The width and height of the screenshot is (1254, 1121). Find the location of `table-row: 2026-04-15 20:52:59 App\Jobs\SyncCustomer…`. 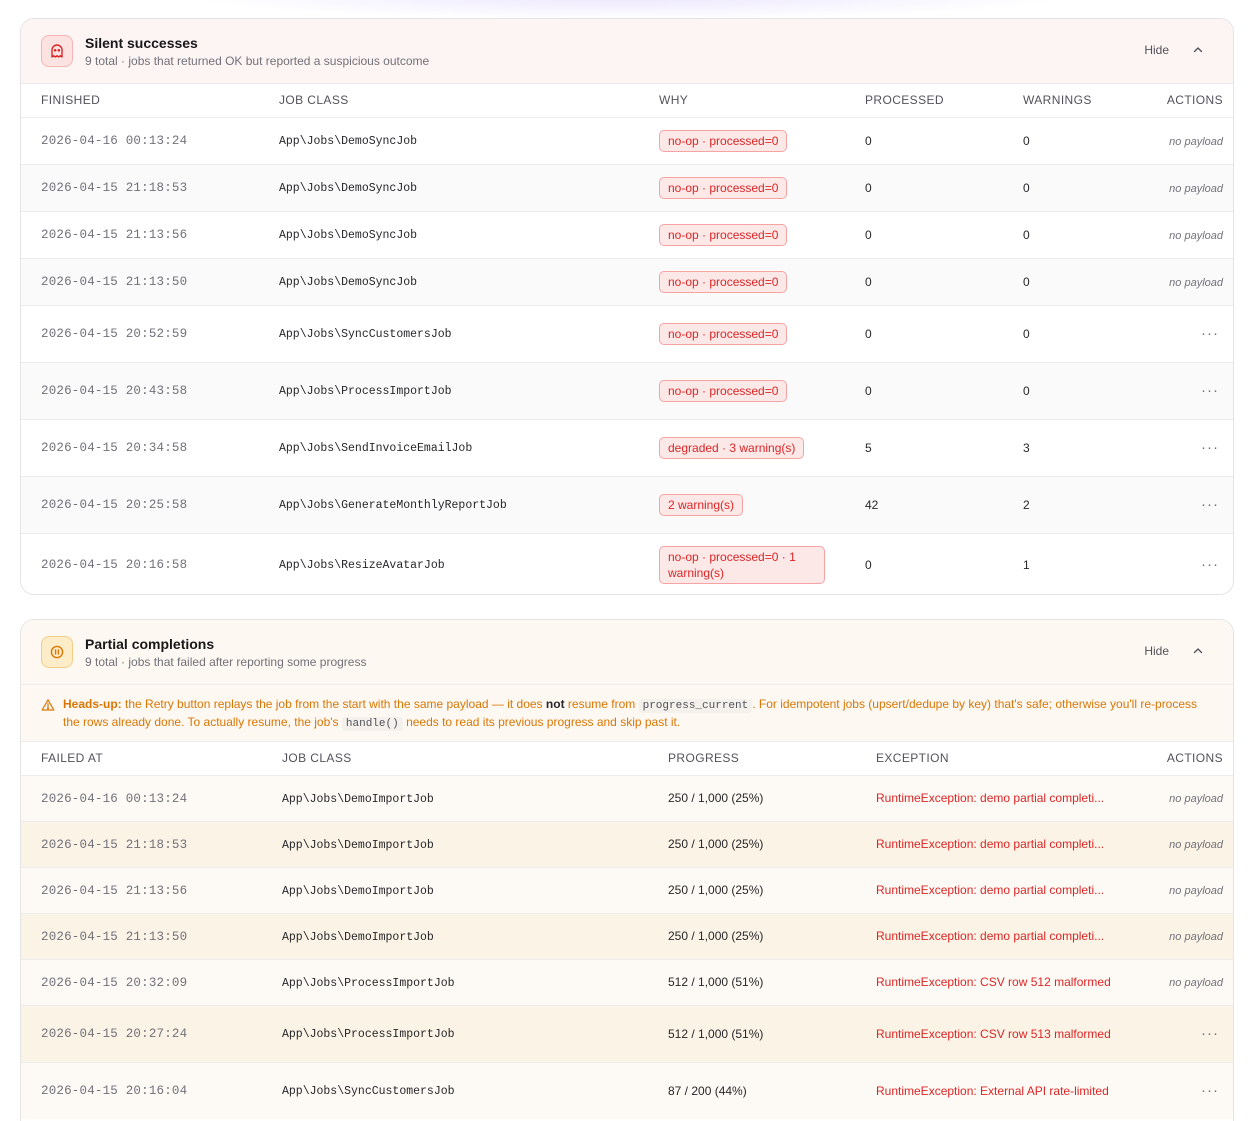

table-row: 2026-04-15 20:52:59 App\Jobs\SyncCustomer… is located at coordinates (627, 333).